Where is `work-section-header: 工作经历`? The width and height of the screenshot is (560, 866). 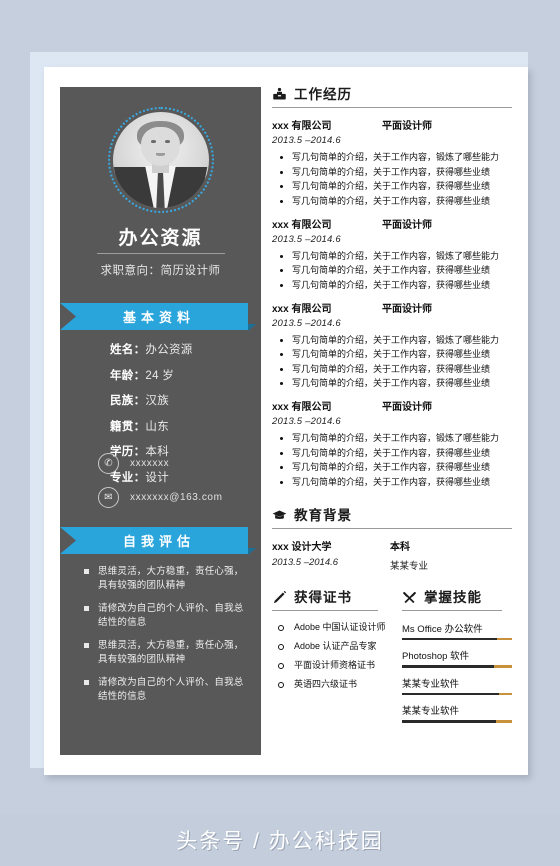
work-section-header: 工作经历 is located at coordinates (392, 94).